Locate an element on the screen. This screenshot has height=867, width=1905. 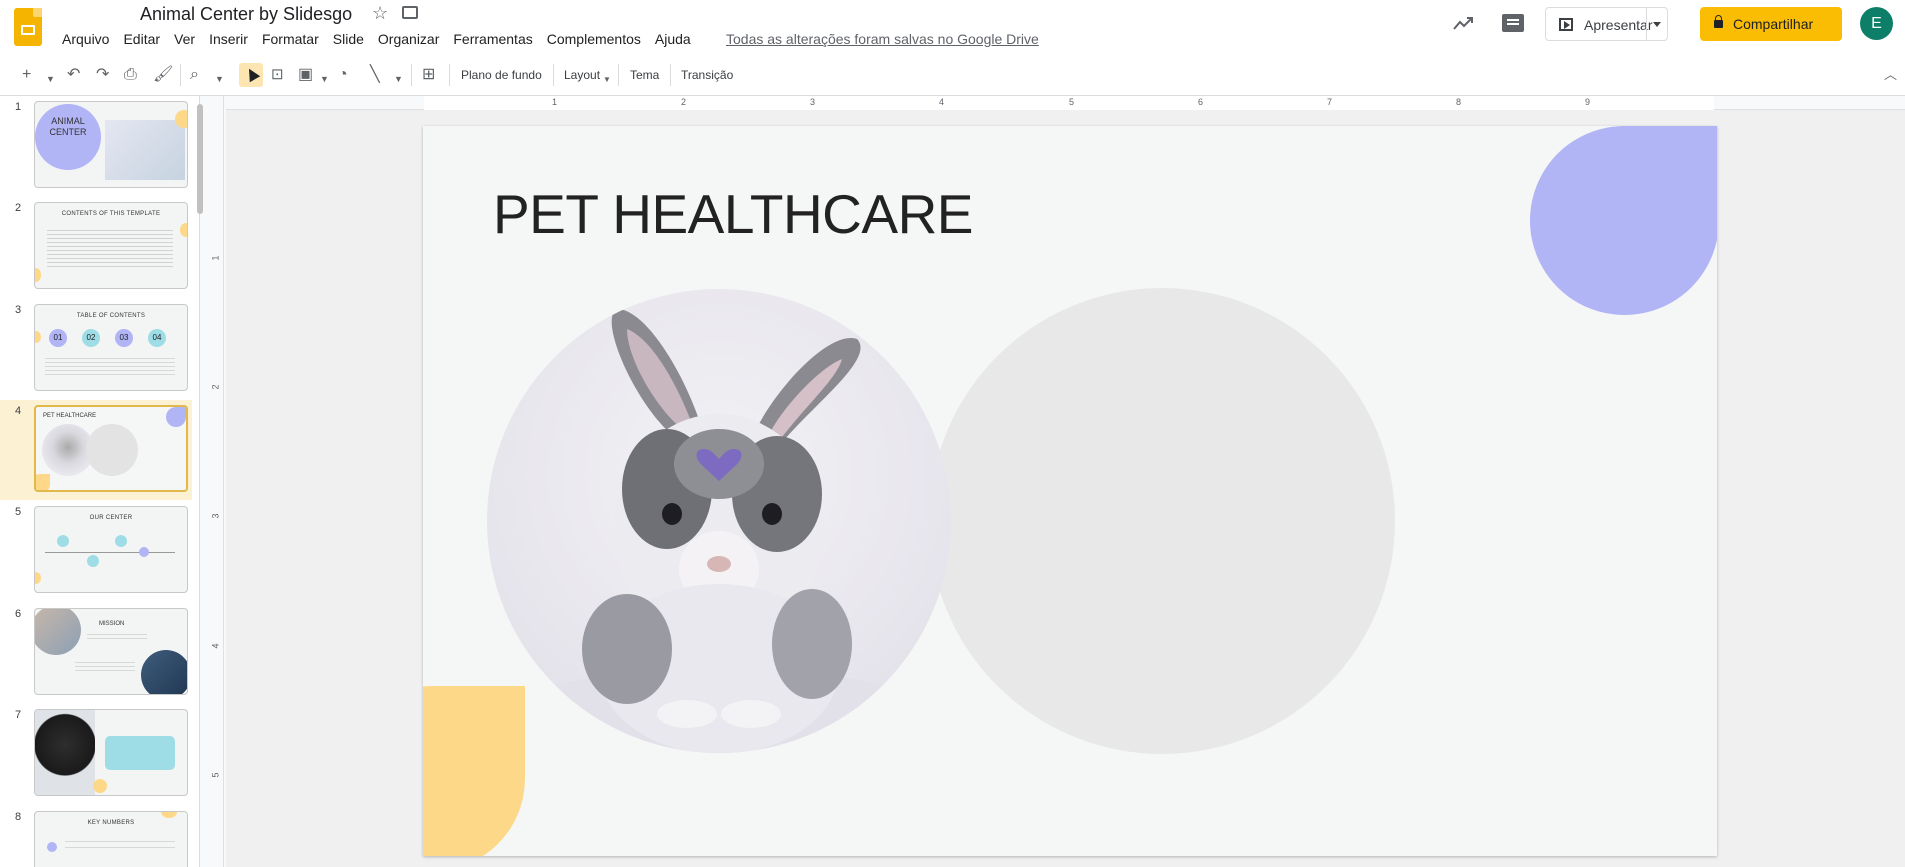
ruler-tick: 6 is located at coordinates (1201, 102).